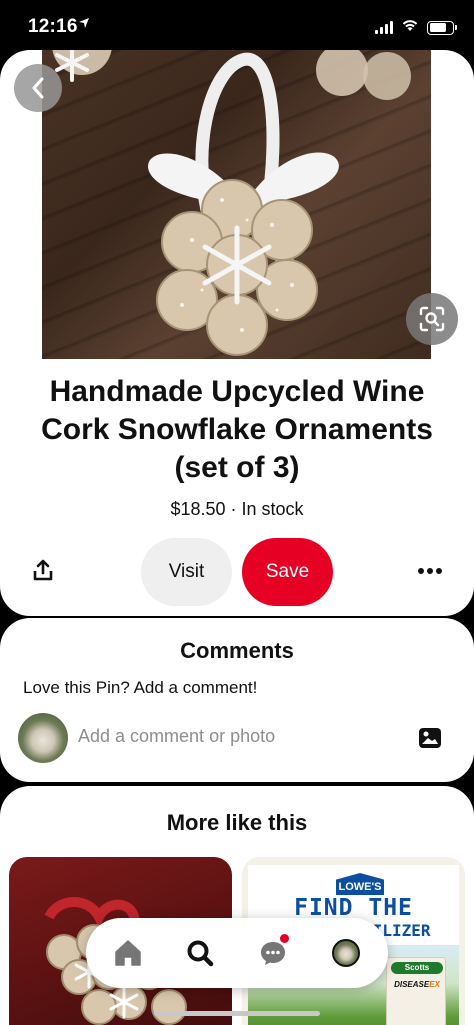 The height and width of the screenshot is (1025, 474). Describe the element at coordinates (84, 24) in the screenshot. I see `location-arrow-icon` at that location.